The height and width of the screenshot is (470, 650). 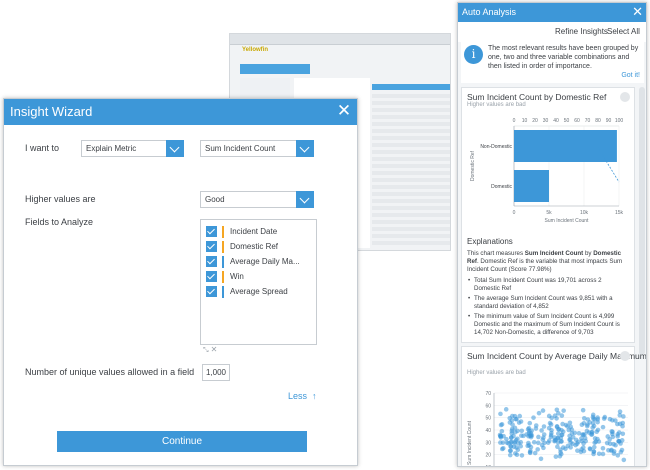 I want to click on panel-scrollbar, so click(x=642, y=221).